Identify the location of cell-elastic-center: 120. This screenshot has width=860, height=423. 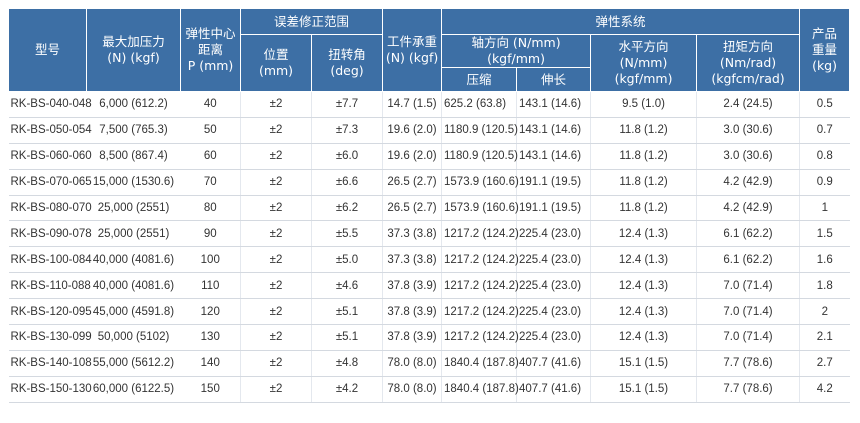
(210, 312).